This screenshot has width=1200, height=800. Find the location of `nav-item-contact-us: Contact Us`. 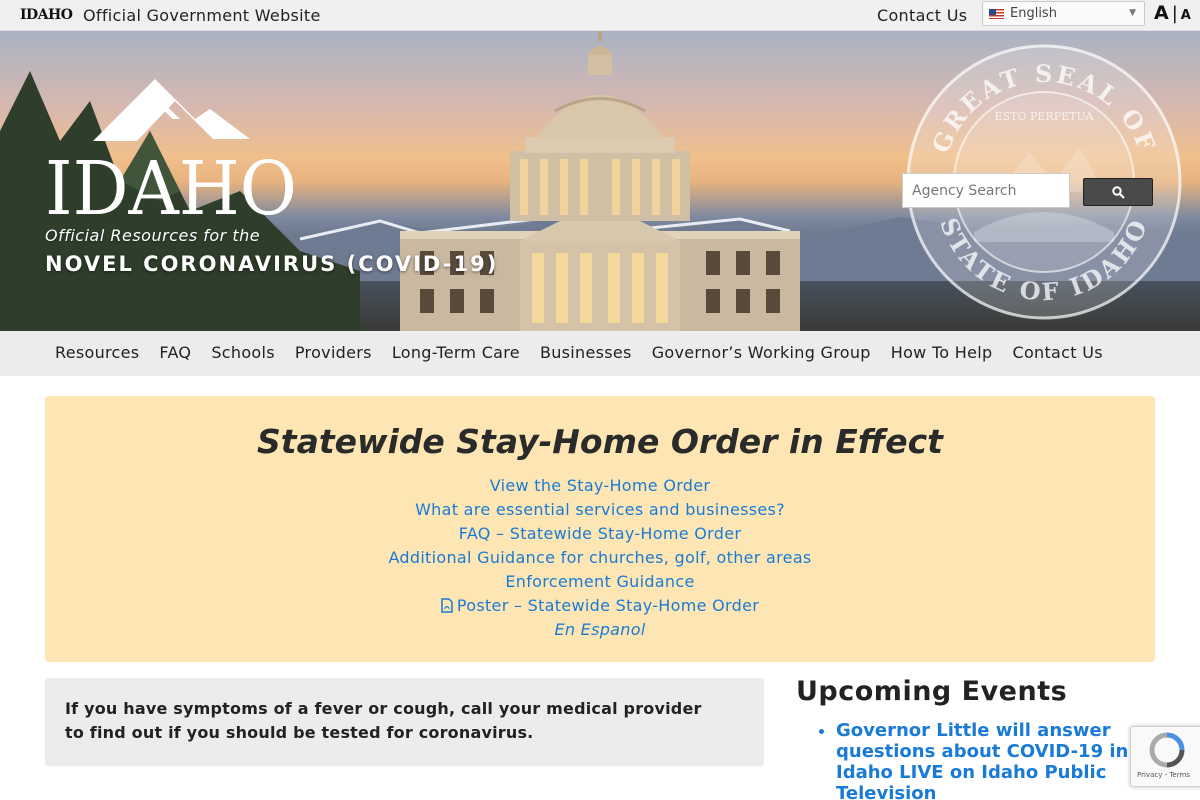

nav-item-contact-us: Contact Us is located at coordinates (1057, 353).